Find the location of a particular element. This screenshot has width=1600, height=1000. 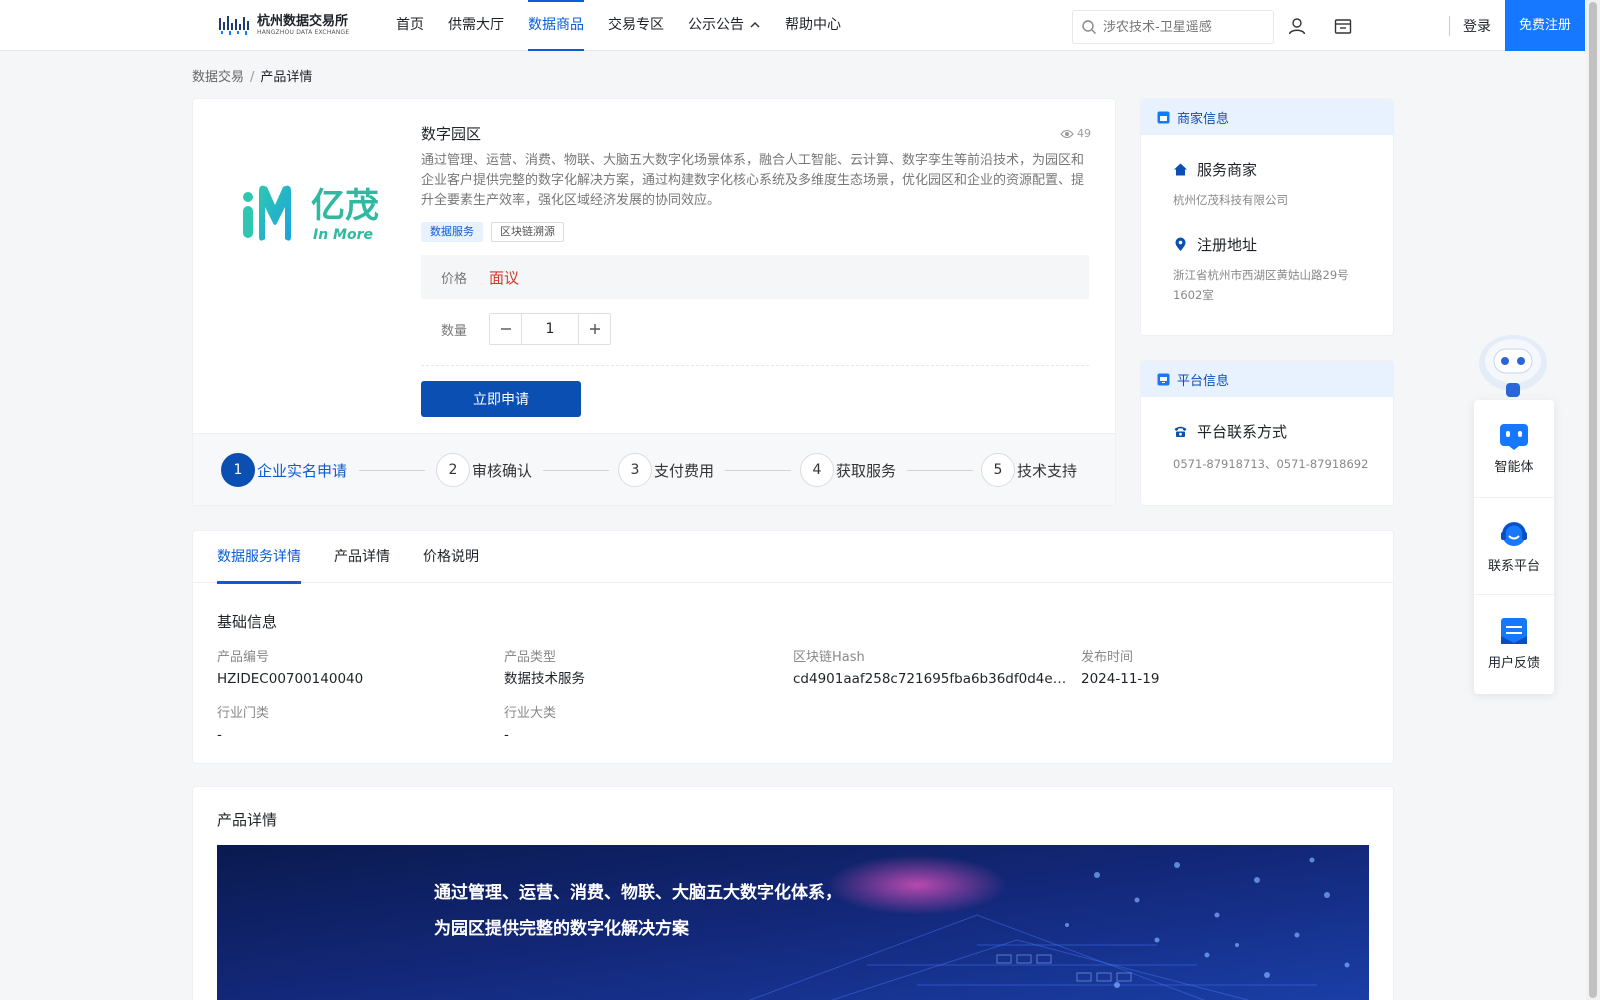

svg-text: In More is located at coordinates (343, 235).